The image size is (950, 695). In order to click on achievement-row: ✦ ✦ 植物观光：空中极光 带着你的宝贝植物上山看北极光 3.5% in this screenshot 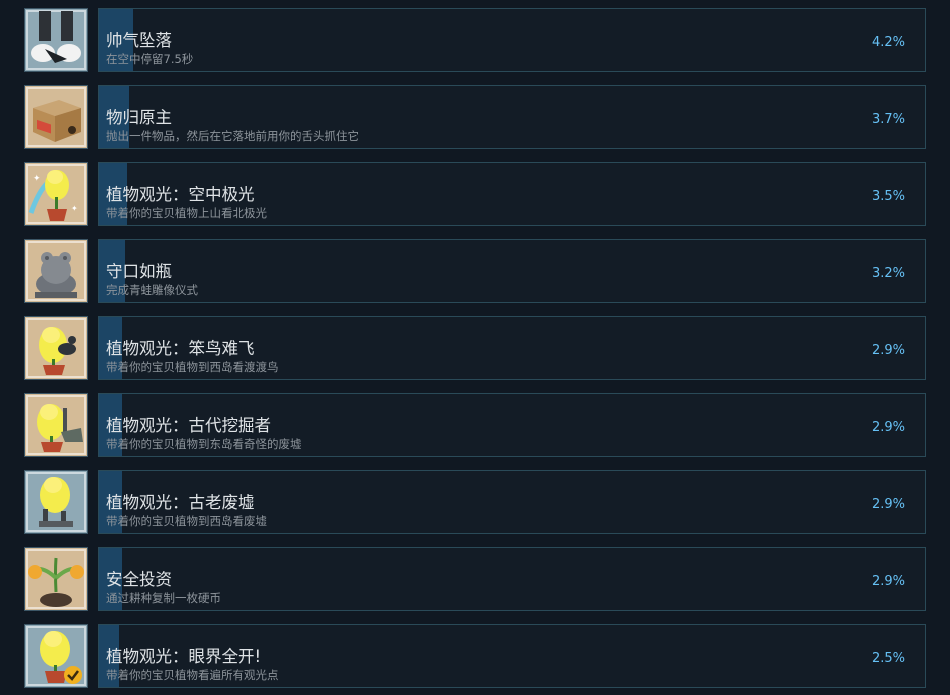, I will do `click(475, 195)`.